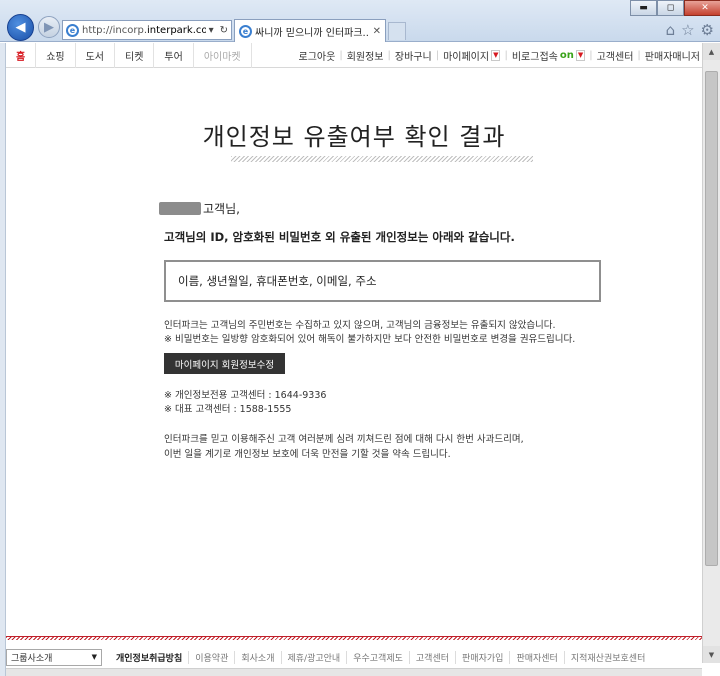 Image resolution: width=720 pixels, height=676 pixels. What do you see at coordinates (228, 409) in the screenshot?
I see `main-center-contact: ※ 대표 고객센터 : 1588-1555` at bounding box center [228, 409].